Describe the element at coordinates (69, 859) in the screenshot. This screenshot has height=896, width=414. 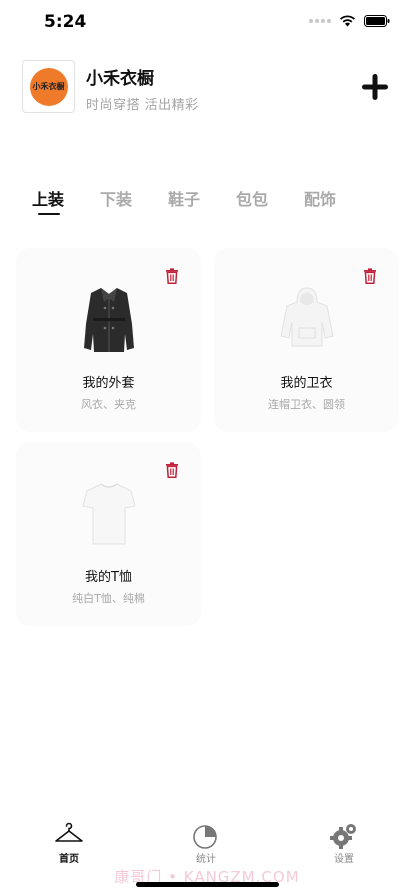
I see `nav-label: 首页` at that location.